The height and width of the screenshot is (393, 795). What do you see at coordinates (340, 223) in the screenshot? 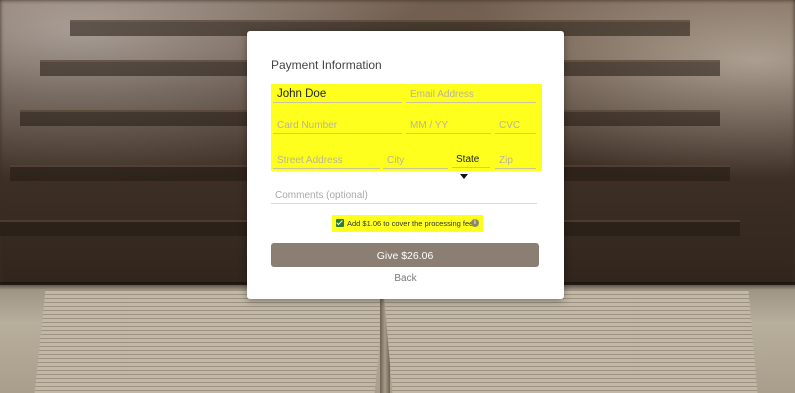
I see `fee-checkbox` at bounding box center [340, 223].